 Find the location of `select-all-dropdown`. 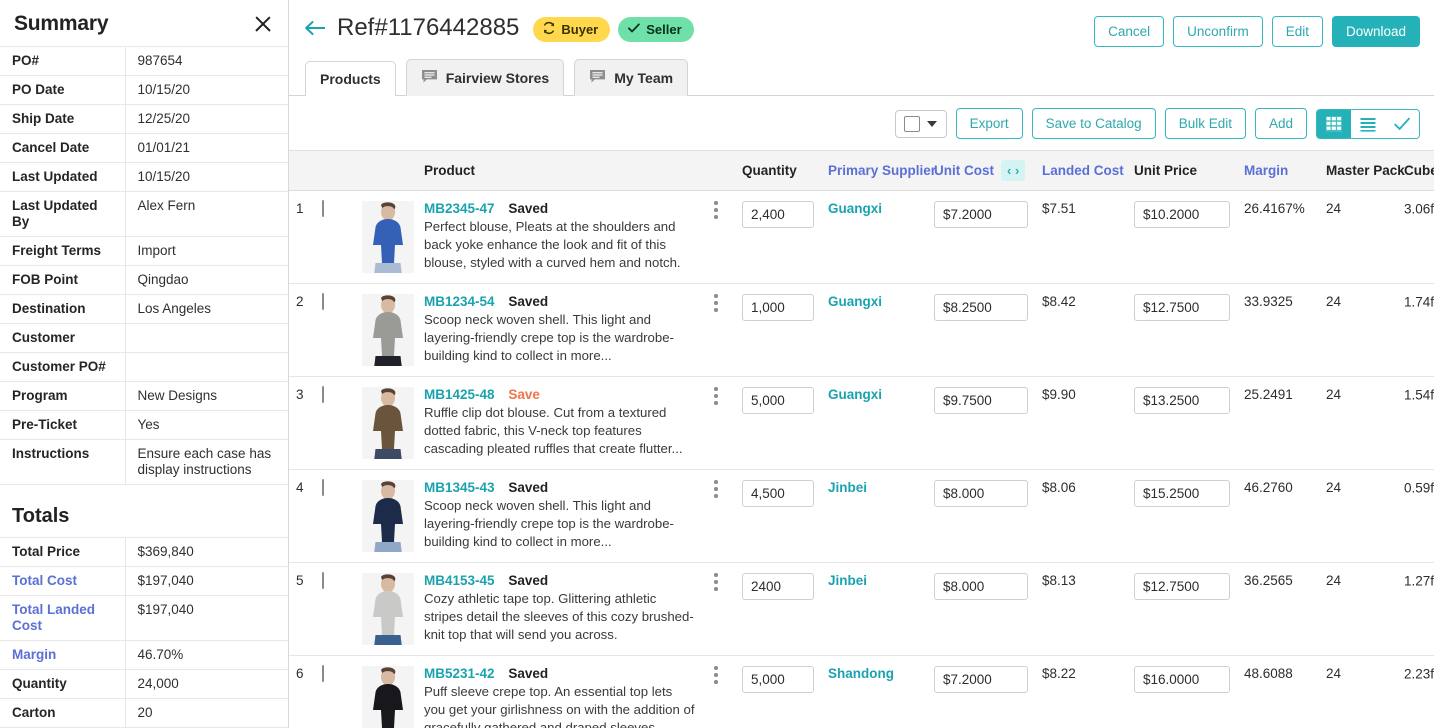

select-all-dropdown is located at coordinates (920, 123).